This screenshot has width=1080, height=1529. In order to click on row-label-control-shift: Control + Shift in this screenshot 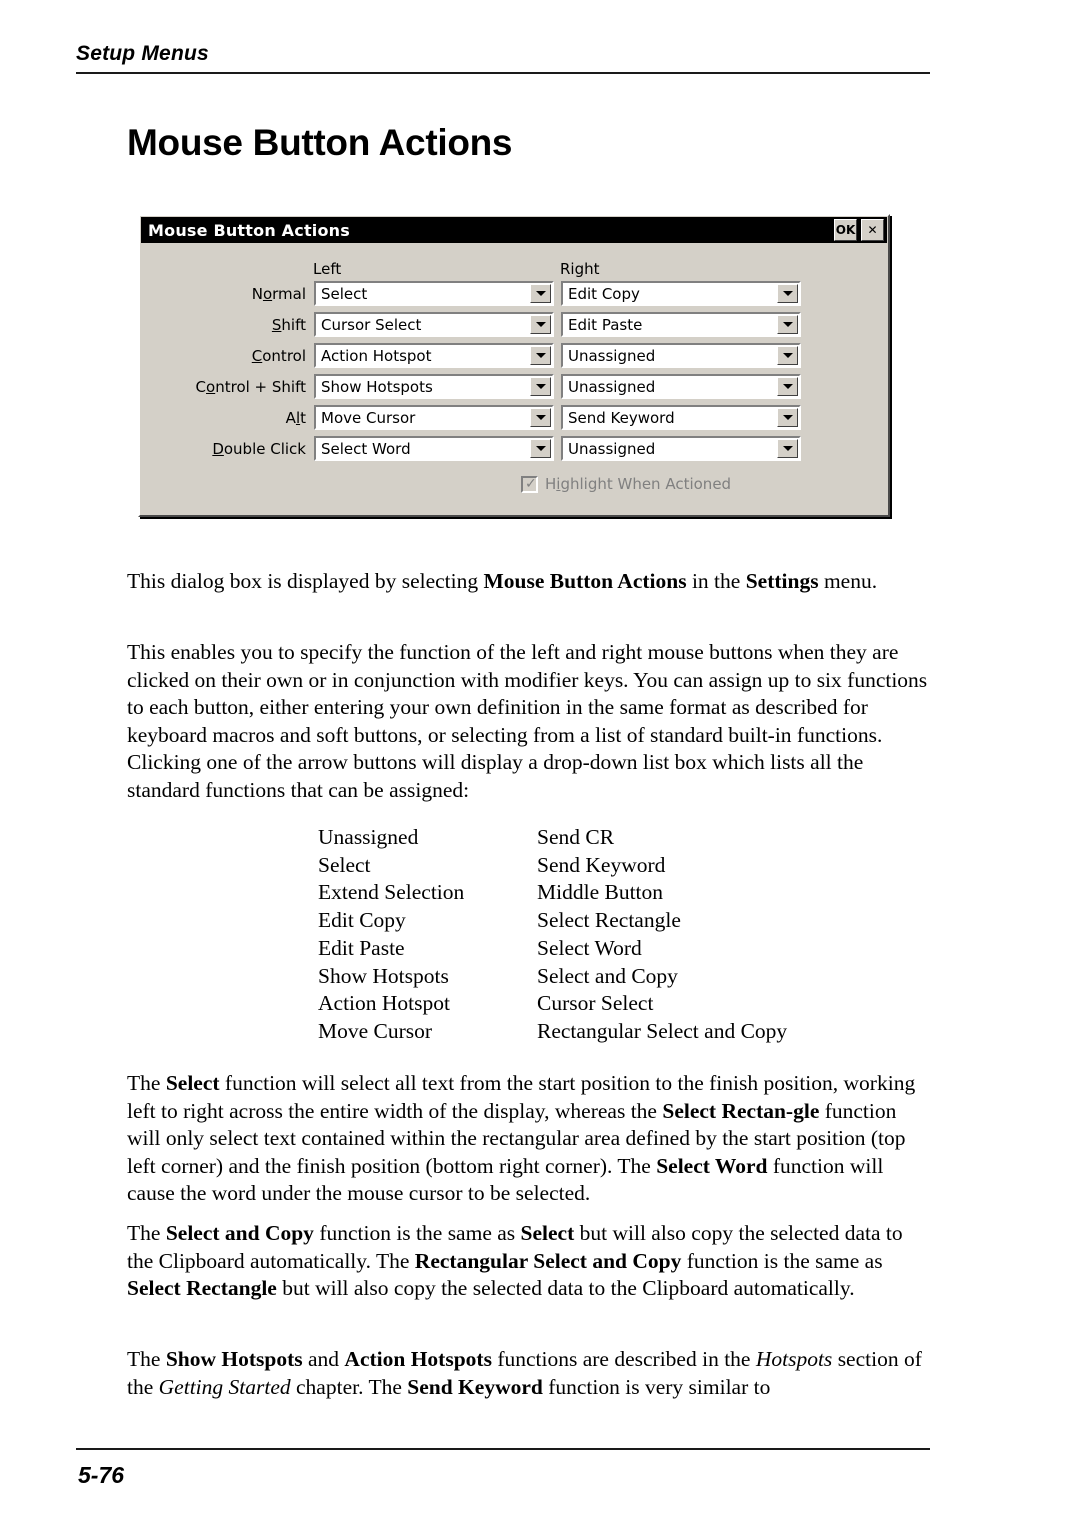, I will do `click(250, 386)`.